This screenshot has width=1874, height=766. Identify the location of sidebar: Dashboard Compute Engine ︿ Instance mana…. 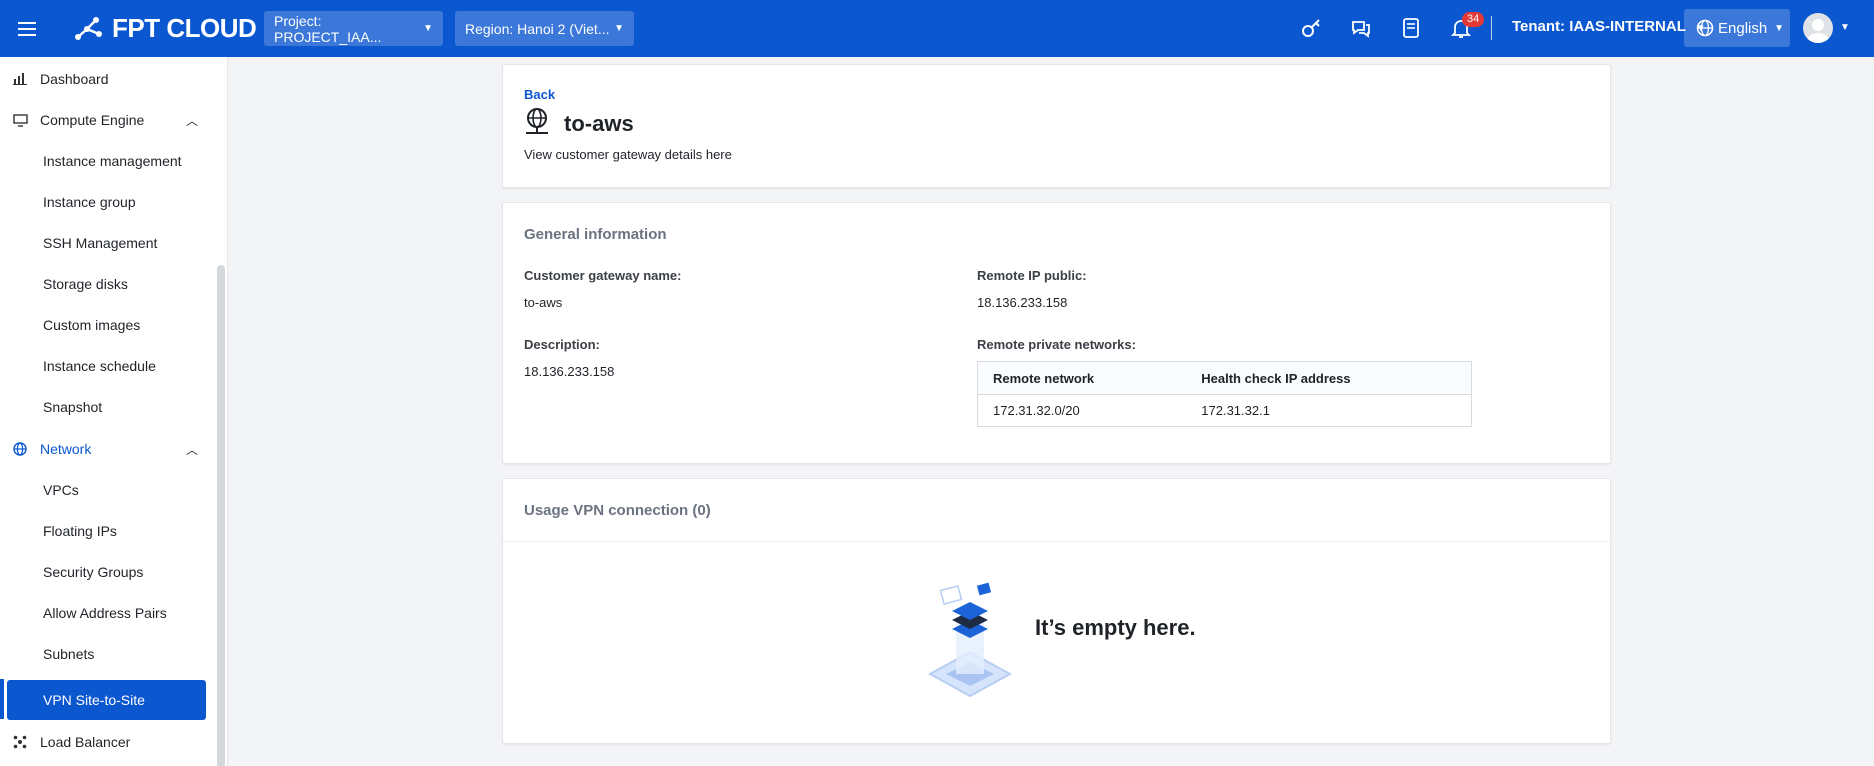
(114, 411).